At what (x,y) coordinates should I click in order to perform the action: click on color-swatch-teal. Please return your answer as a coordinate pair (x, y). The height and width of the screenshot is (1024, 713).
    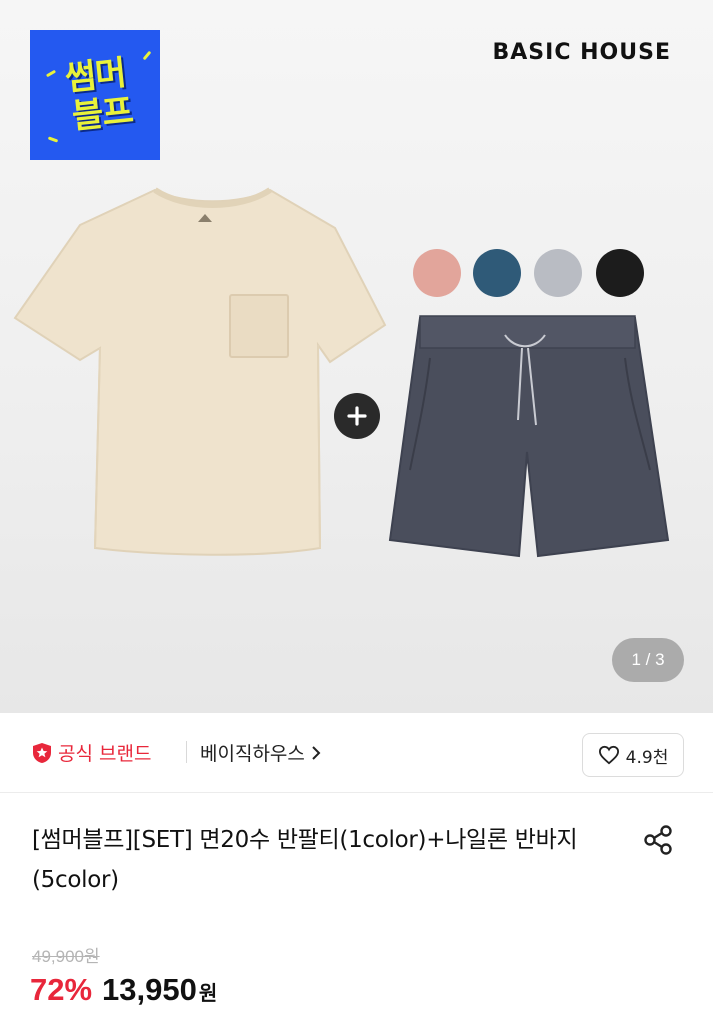
    Looking at the image, I should click on (497, 273).